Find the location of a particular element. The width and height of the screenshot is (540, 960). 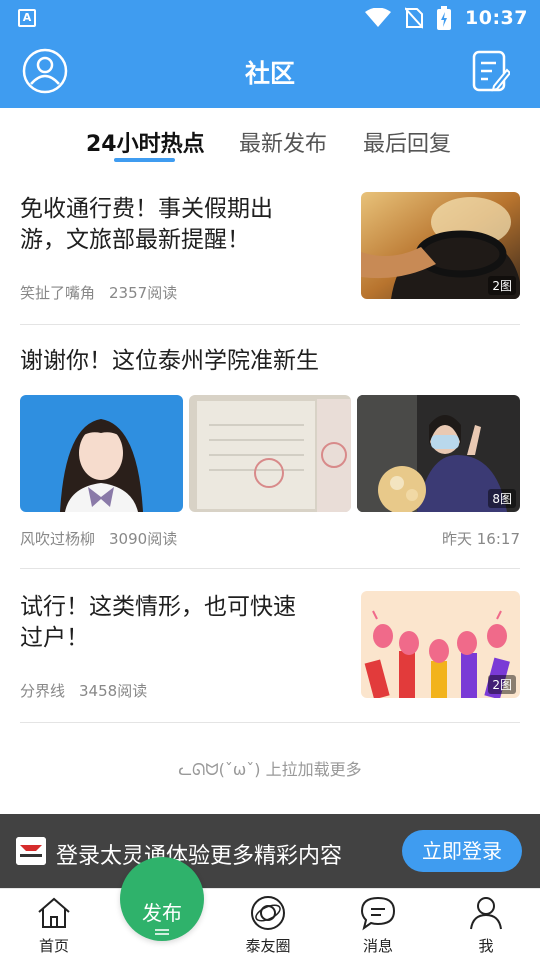

post-meta: 分界线 3458阅读 is located at coordinates (83, 690).